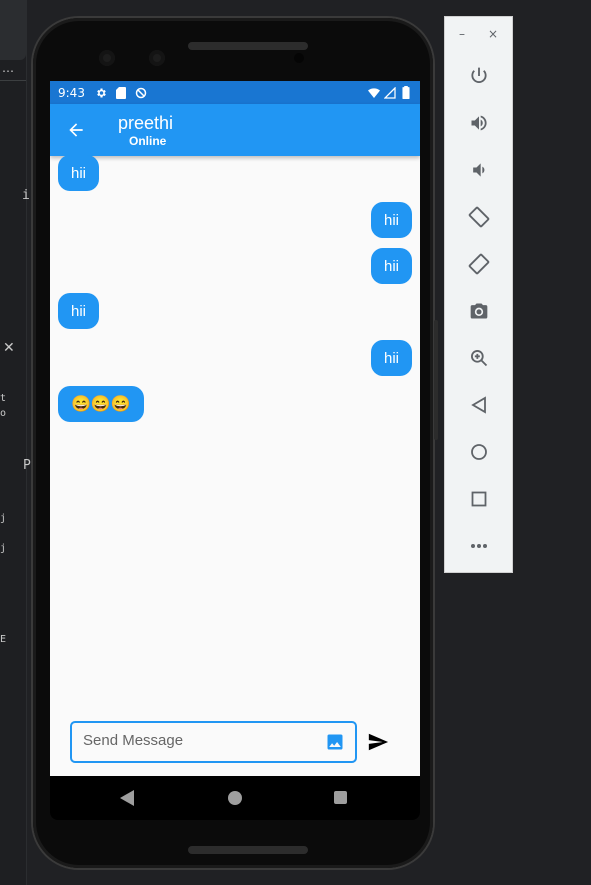  Describe the element at coordinates (141, 93) in the screenshot. I see `do-not-disturb-icon` at that location.